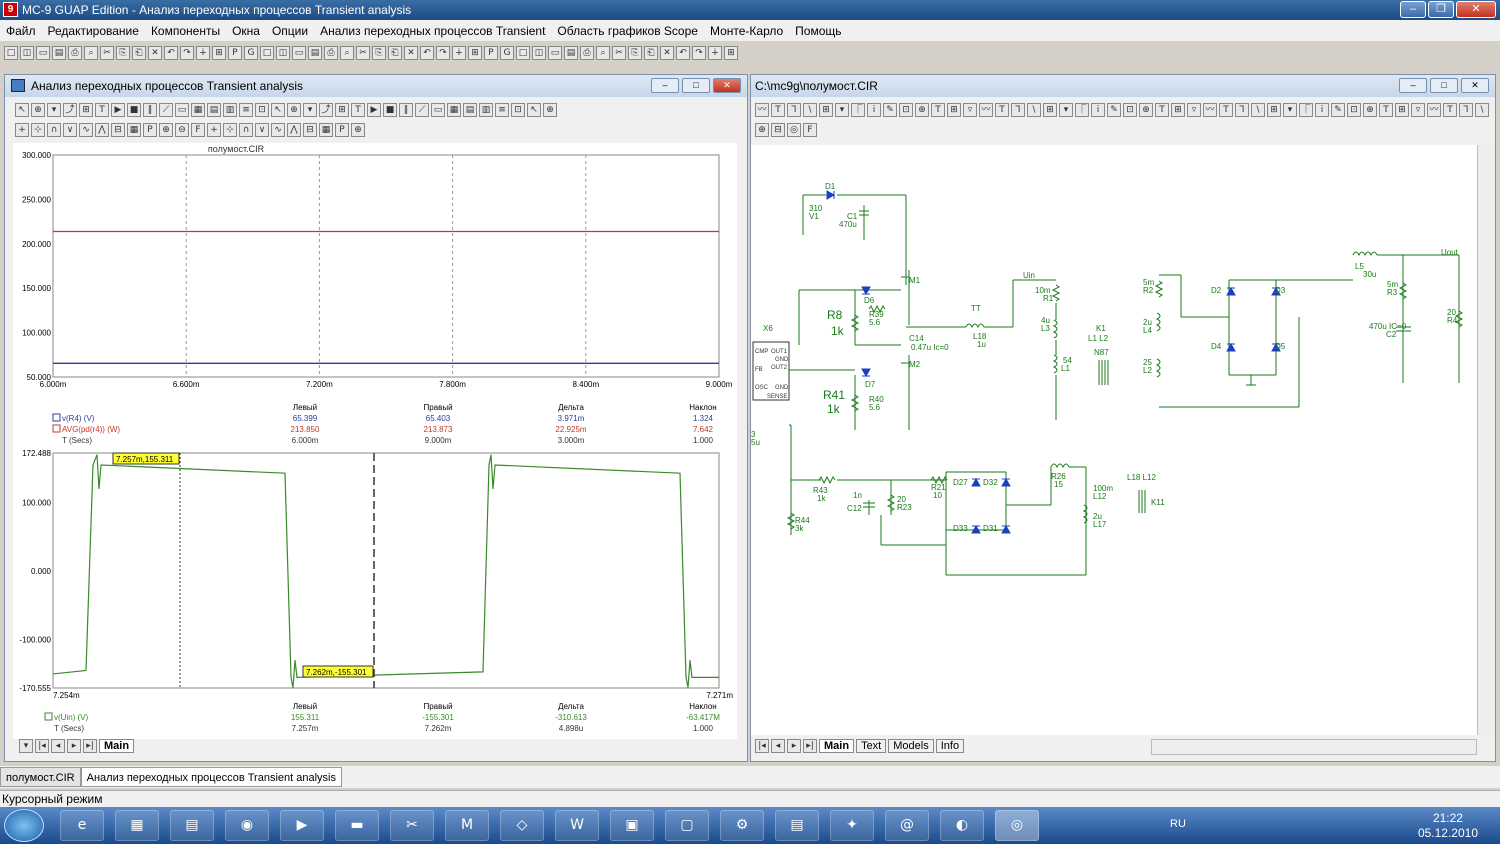 This screenshot has width=1500, height=844. Describe the element at coordinates (38, 130) in the screenshot. I see `toolbar-button-icon: ⊹` at that location.